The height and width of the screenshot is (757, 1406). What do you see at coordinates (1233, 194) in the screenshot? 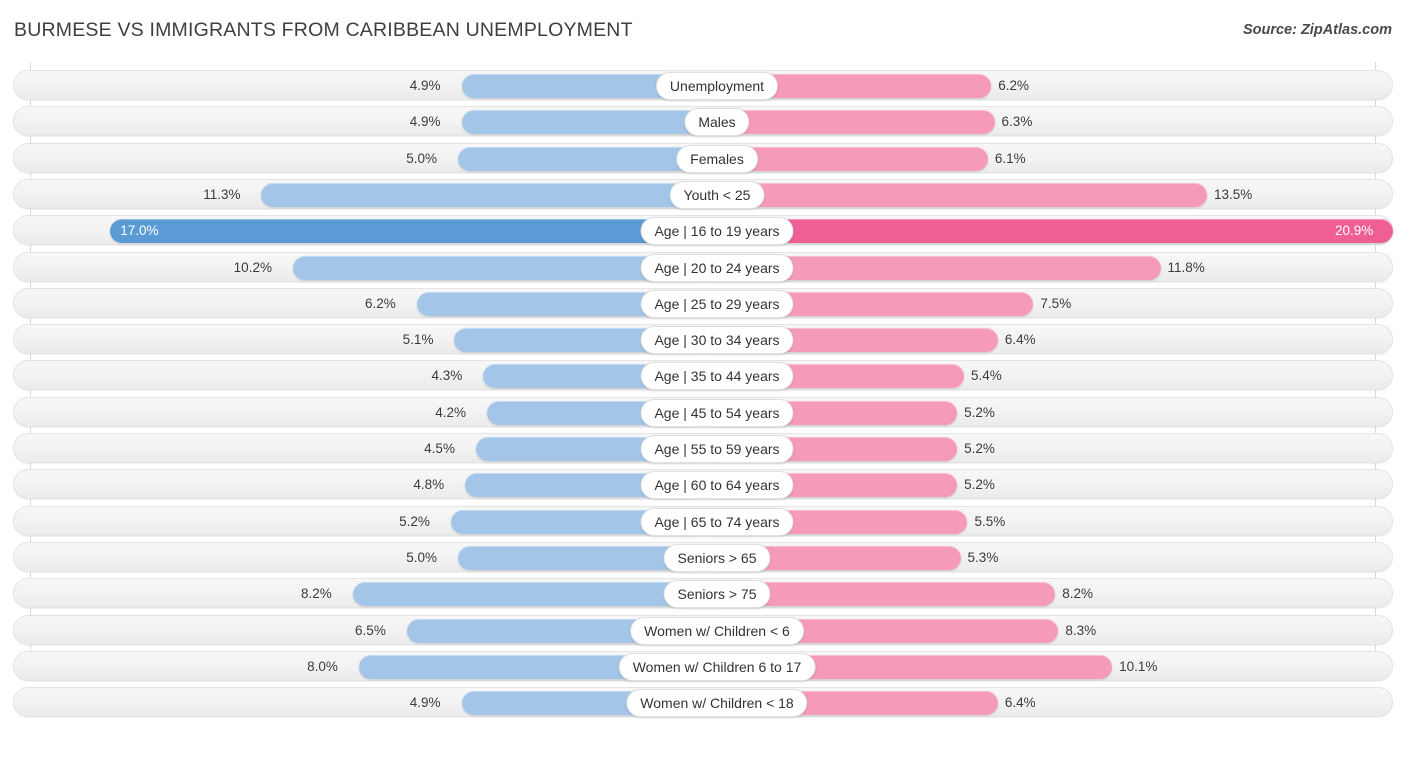
I see `value-label-immigrants-from-caribbean: 13.5%` at bounding box center [1233, 194].